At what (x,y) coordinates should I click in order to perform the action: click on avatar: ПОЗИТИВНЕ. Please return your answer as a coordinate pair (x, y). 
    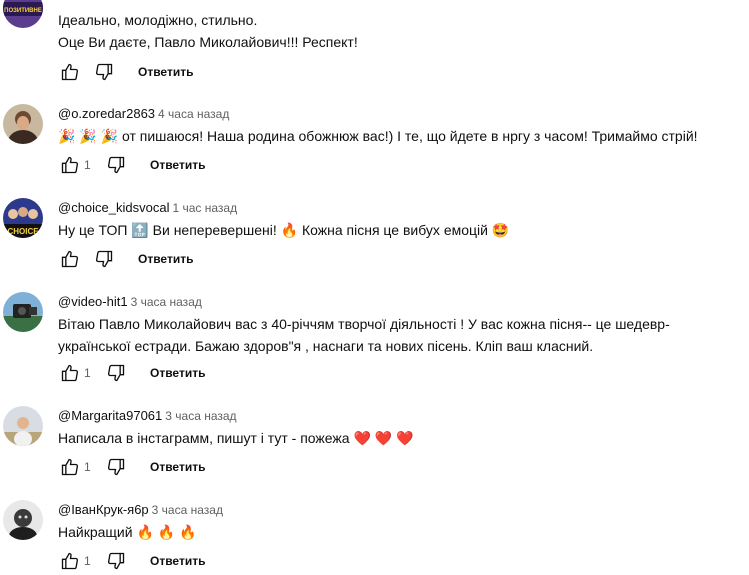
    Looking at the image, I should click on (23, 14).